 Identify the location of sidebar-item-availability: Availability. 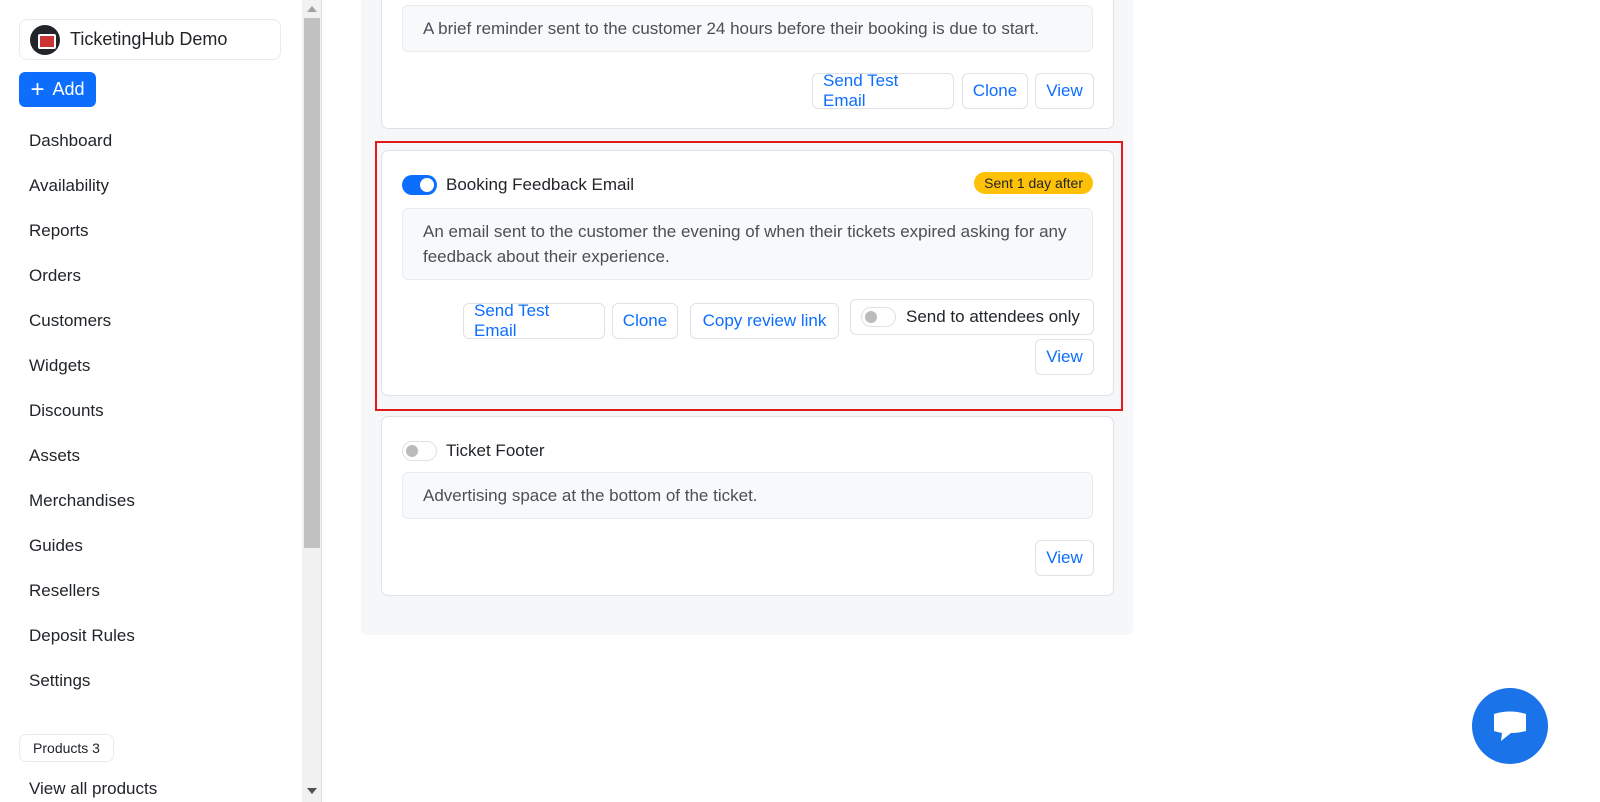
(82, 197).